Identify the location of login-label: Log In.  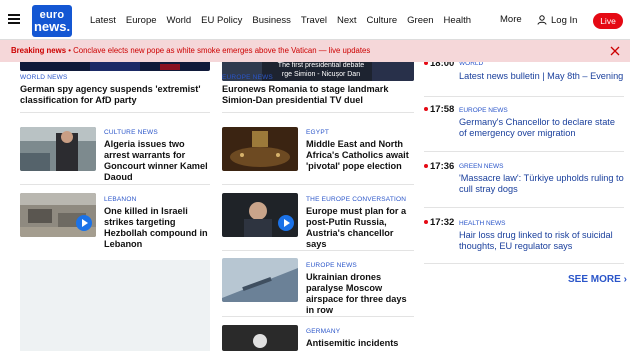
(564, 20).